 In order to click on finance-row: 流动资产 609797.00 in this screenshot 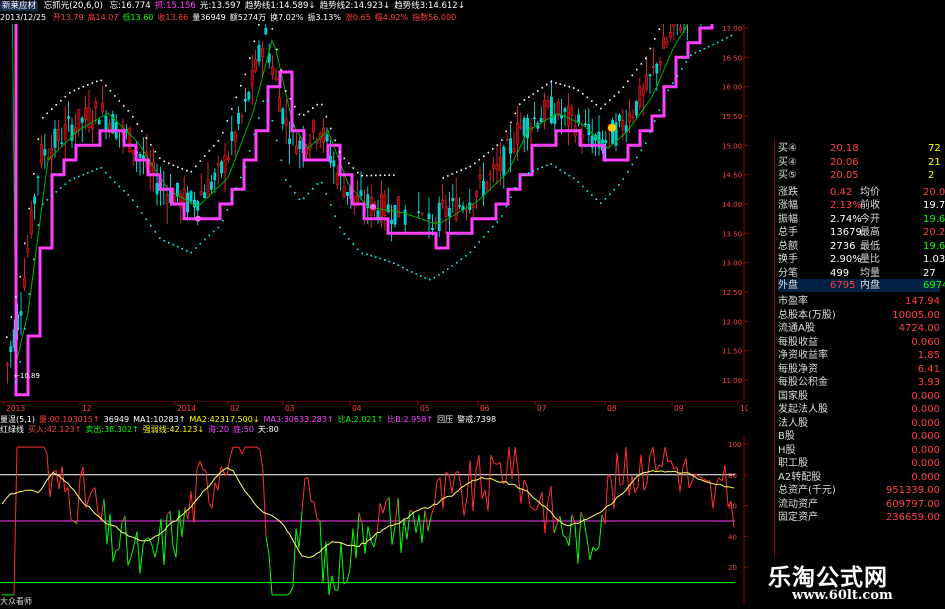, I will do `click(859, 504)`.